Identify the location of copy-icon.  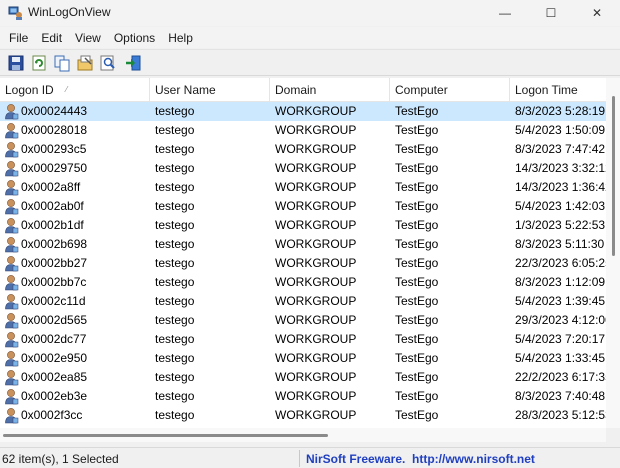
(62, 63).